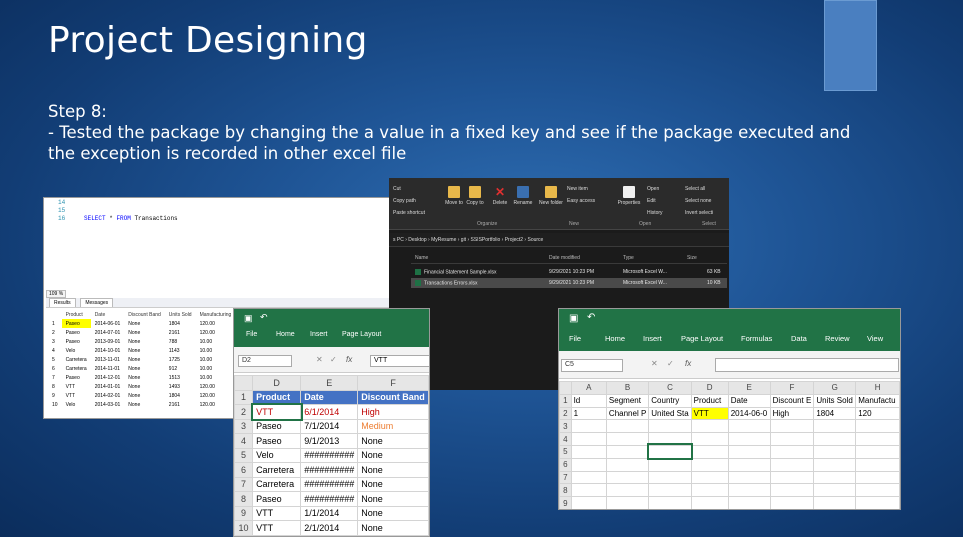 The image size is (963, 537). What do you see at coordinates (799, 338) in the screenshot?
I see `menu-data: Data` at bounding box center [799, 338].